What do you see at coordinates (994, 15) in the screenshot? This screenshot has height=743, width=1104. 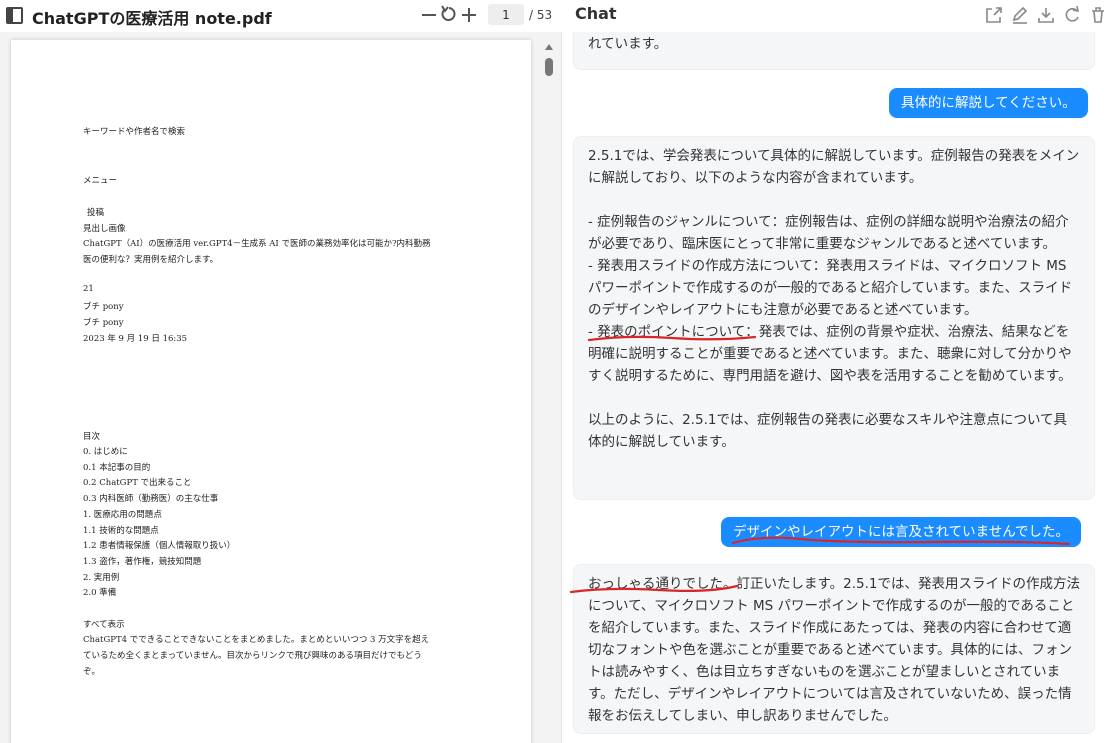 I see `share-icon` at bounding box center [994, 15].